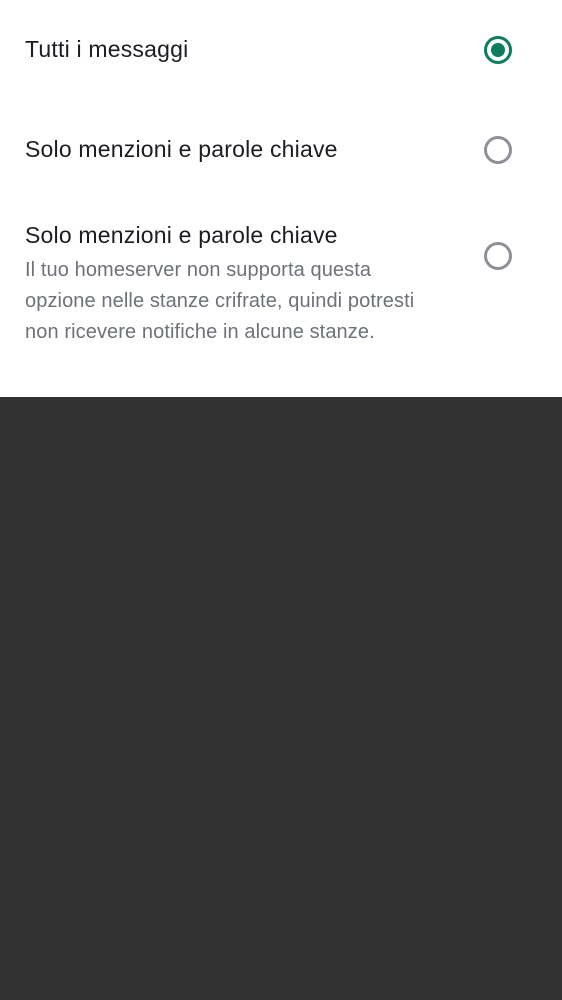  I want to click on option-mentions-keywords: Solo menzioni e parole chiave, so click(281, 150).